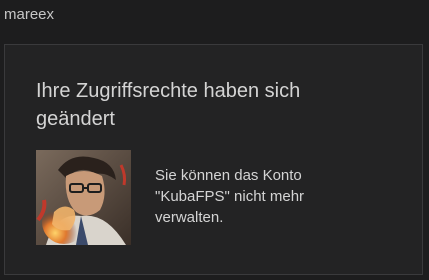 The width and height of the screenshot is (429, 280). What do you see at coordinates (29, 14) in the screenshot?
I see `username-label: mareex` at bounding box center [29, 14].